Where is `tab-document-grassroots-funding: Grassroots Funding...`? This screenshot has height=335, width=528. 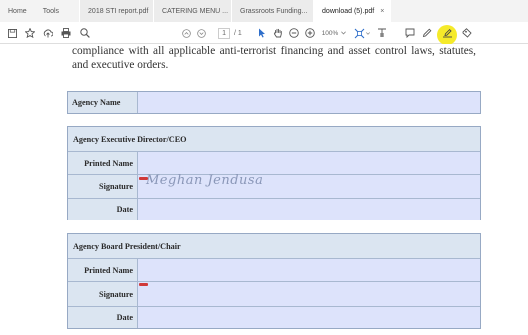
tab-document-grassroots-funding: Grassroots Funding... is located at coordinates (272, 11).